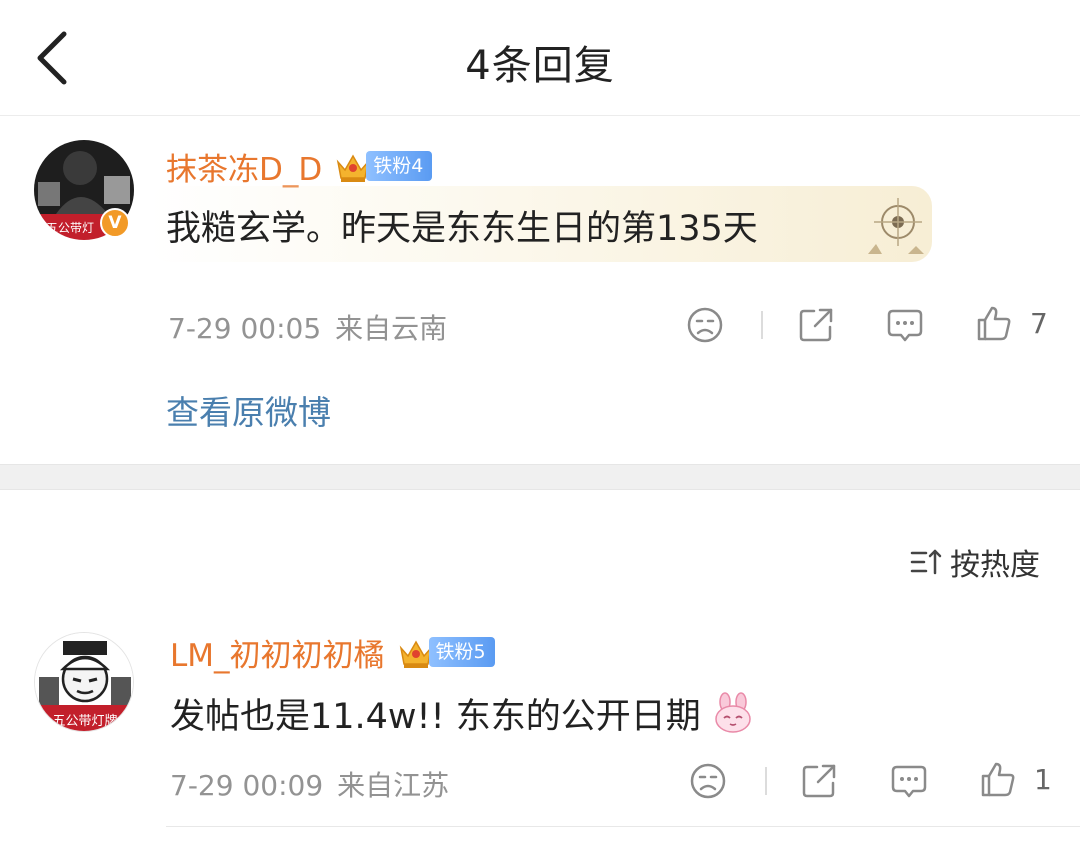  Describe the element at coordinates (248, 410) in the screenshot. I see `view-original-link: 查看原微博` at that location.